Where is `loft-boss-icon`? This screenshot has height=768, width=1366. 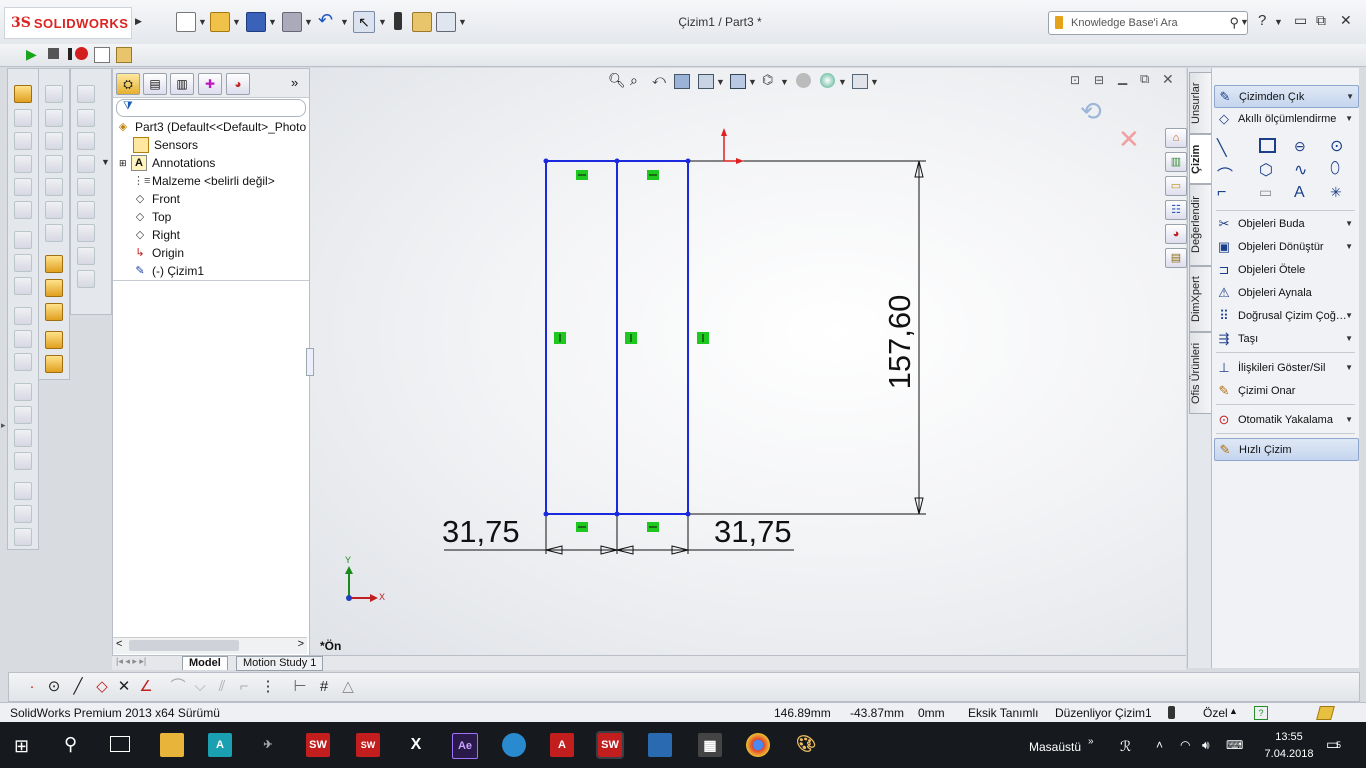 loft-boss-icon is located at coordinates (23, 164).